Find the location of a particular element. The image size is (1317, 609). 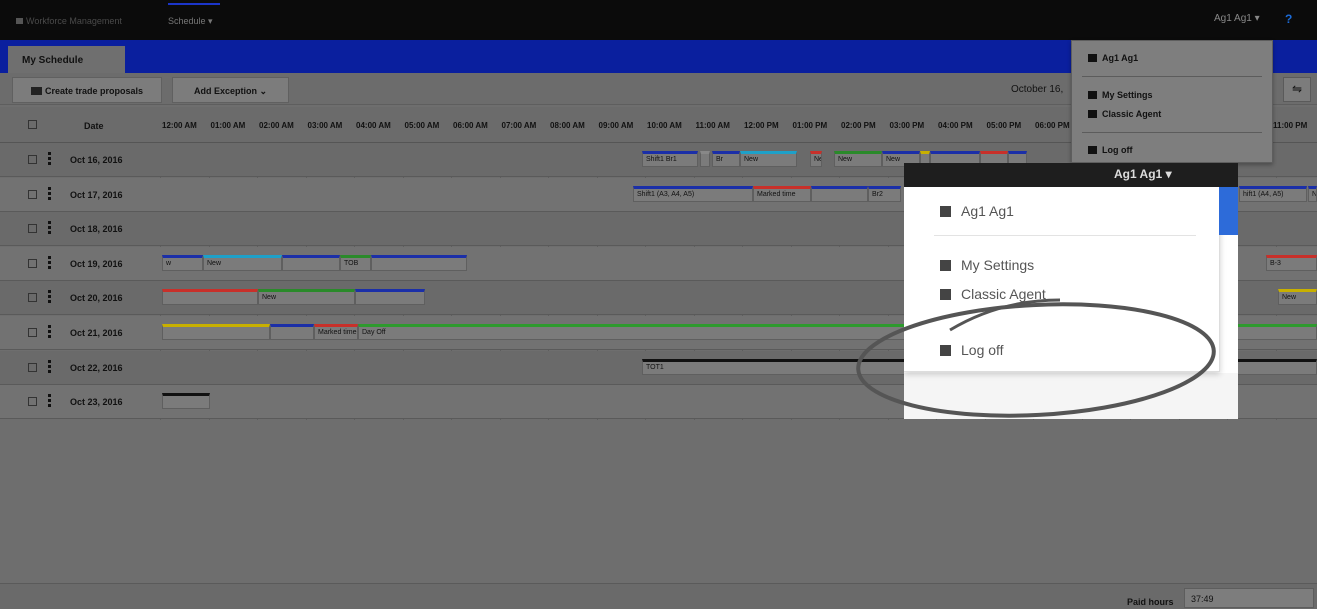

row-date: Oct 17, 2016 is located at coordinates (96, 194).